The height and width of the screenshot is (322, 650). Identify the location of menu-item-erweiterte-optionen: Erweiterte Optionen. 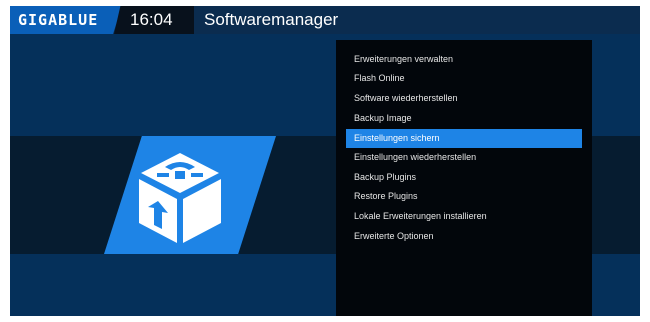
(464, 236).